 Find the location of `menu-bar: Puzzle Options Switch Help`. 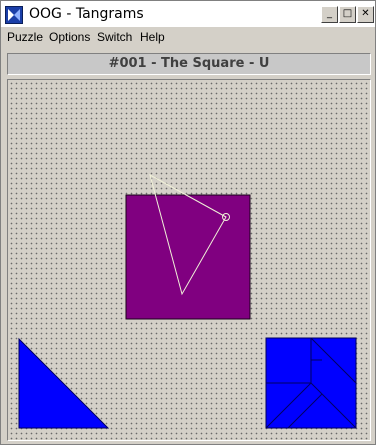

menu-bar: Puzzle Options Switch Help is located at coordinates (188, 37).